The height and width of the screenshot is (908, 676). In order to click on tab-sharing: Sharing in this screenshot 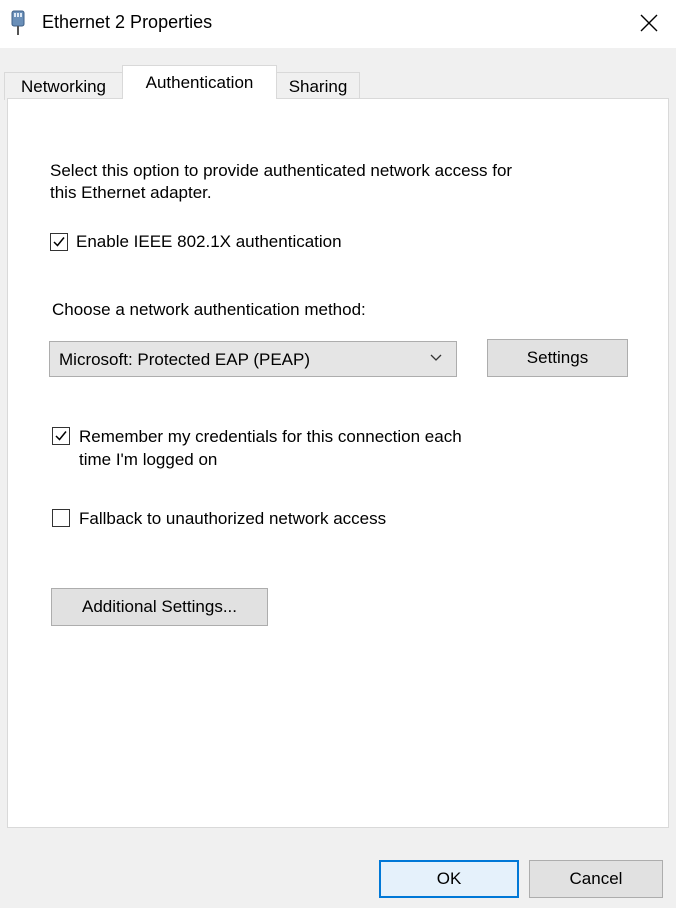, I will do `click(318, 86)`.